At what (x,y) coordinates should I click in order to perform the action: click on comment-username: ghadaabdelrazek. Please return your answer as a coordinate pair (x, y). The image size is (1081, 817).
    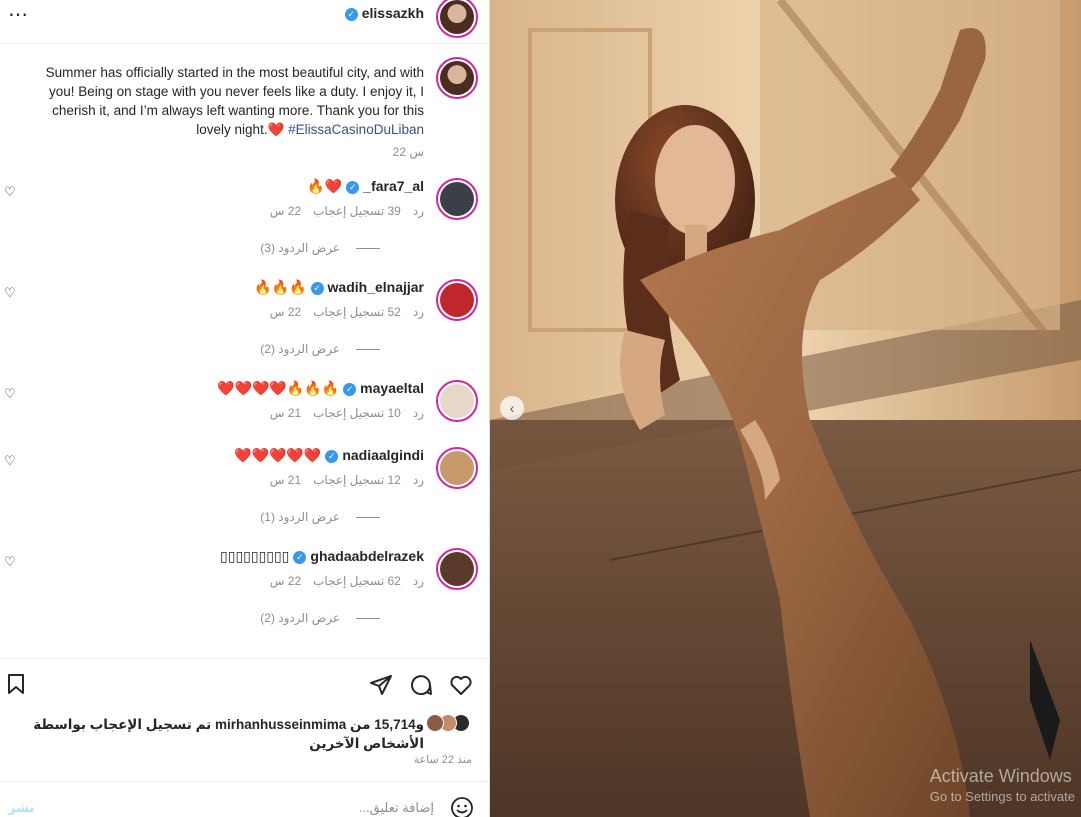
    Looking at the image, I should click on (367, 556).